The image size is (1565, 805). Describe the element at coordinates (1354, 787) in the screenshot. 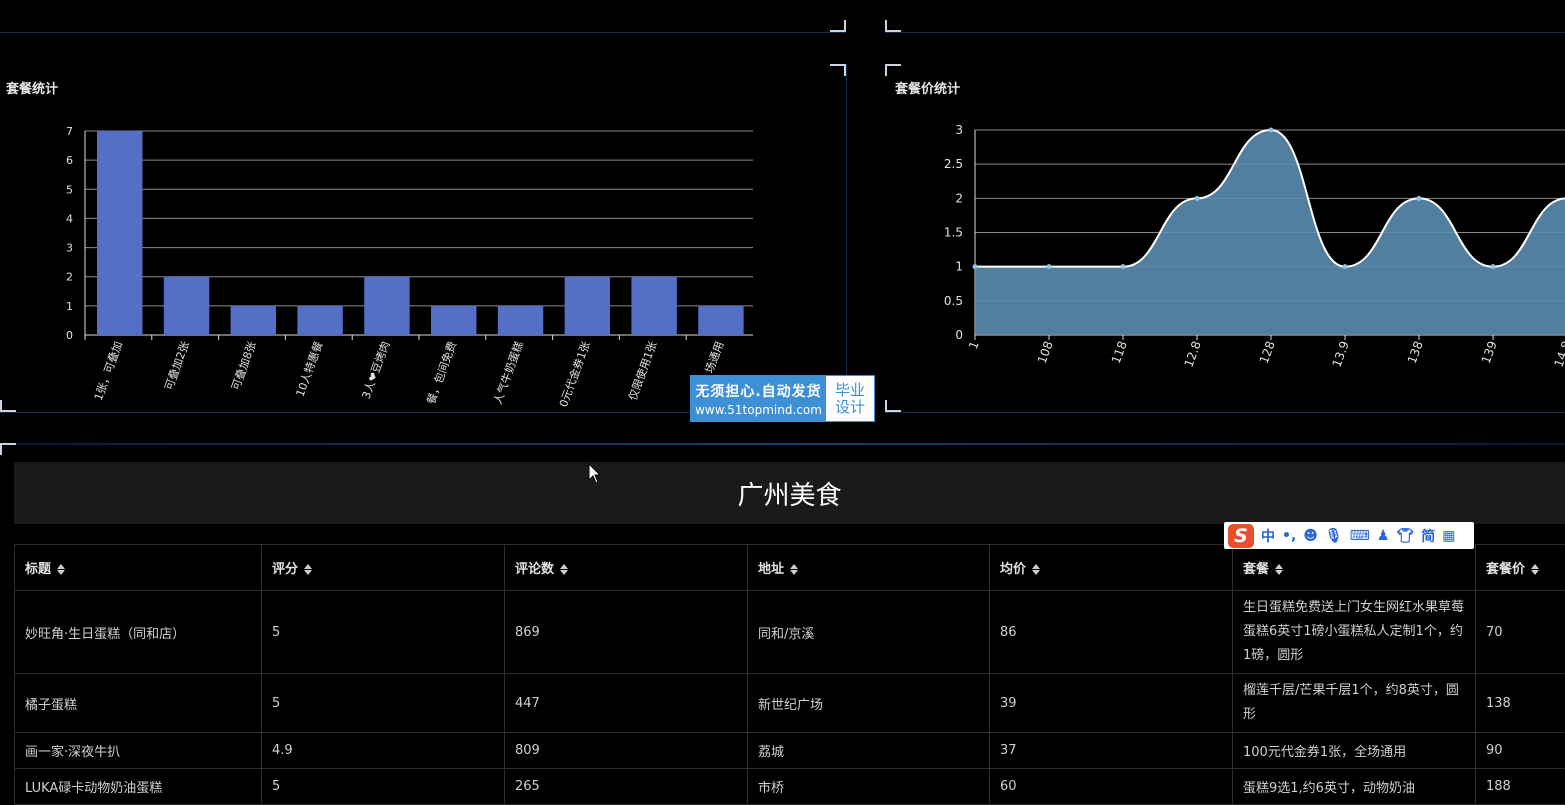

I see `cell-package: 蛋糕9选1,约6英寸，动物奶油` at that location.